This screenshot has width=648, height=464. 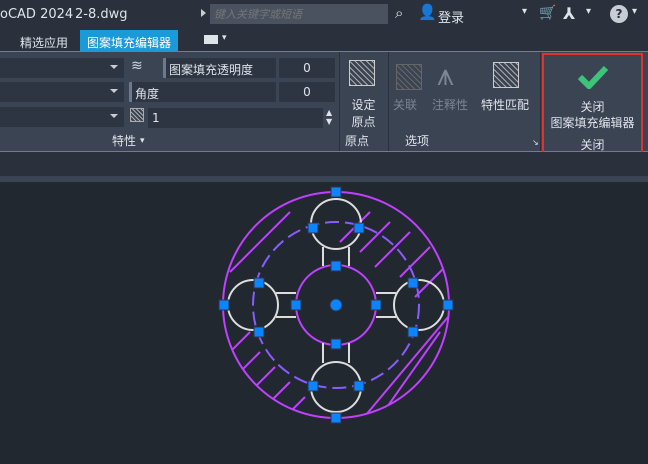 I want to click on autodesk-icon: ⅄, so click(x=569, y=13).